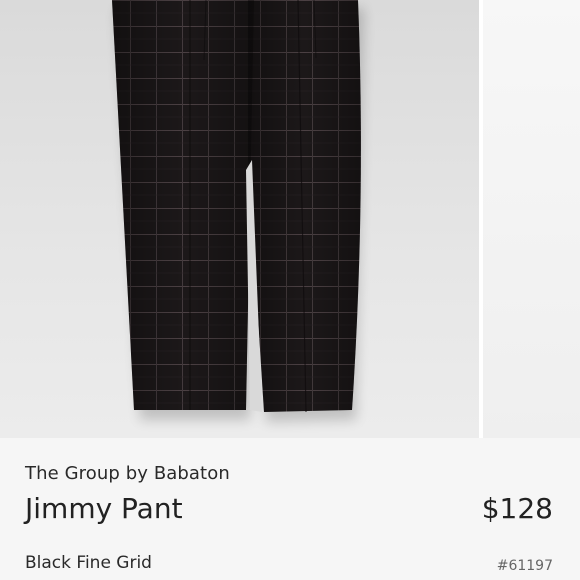 This screenshot has height=580, width=580. What do you see at coordinates (127, 473) in the screenshot?
I see `product-brand: The Group by Babaton` at bounding box center [127, 473].